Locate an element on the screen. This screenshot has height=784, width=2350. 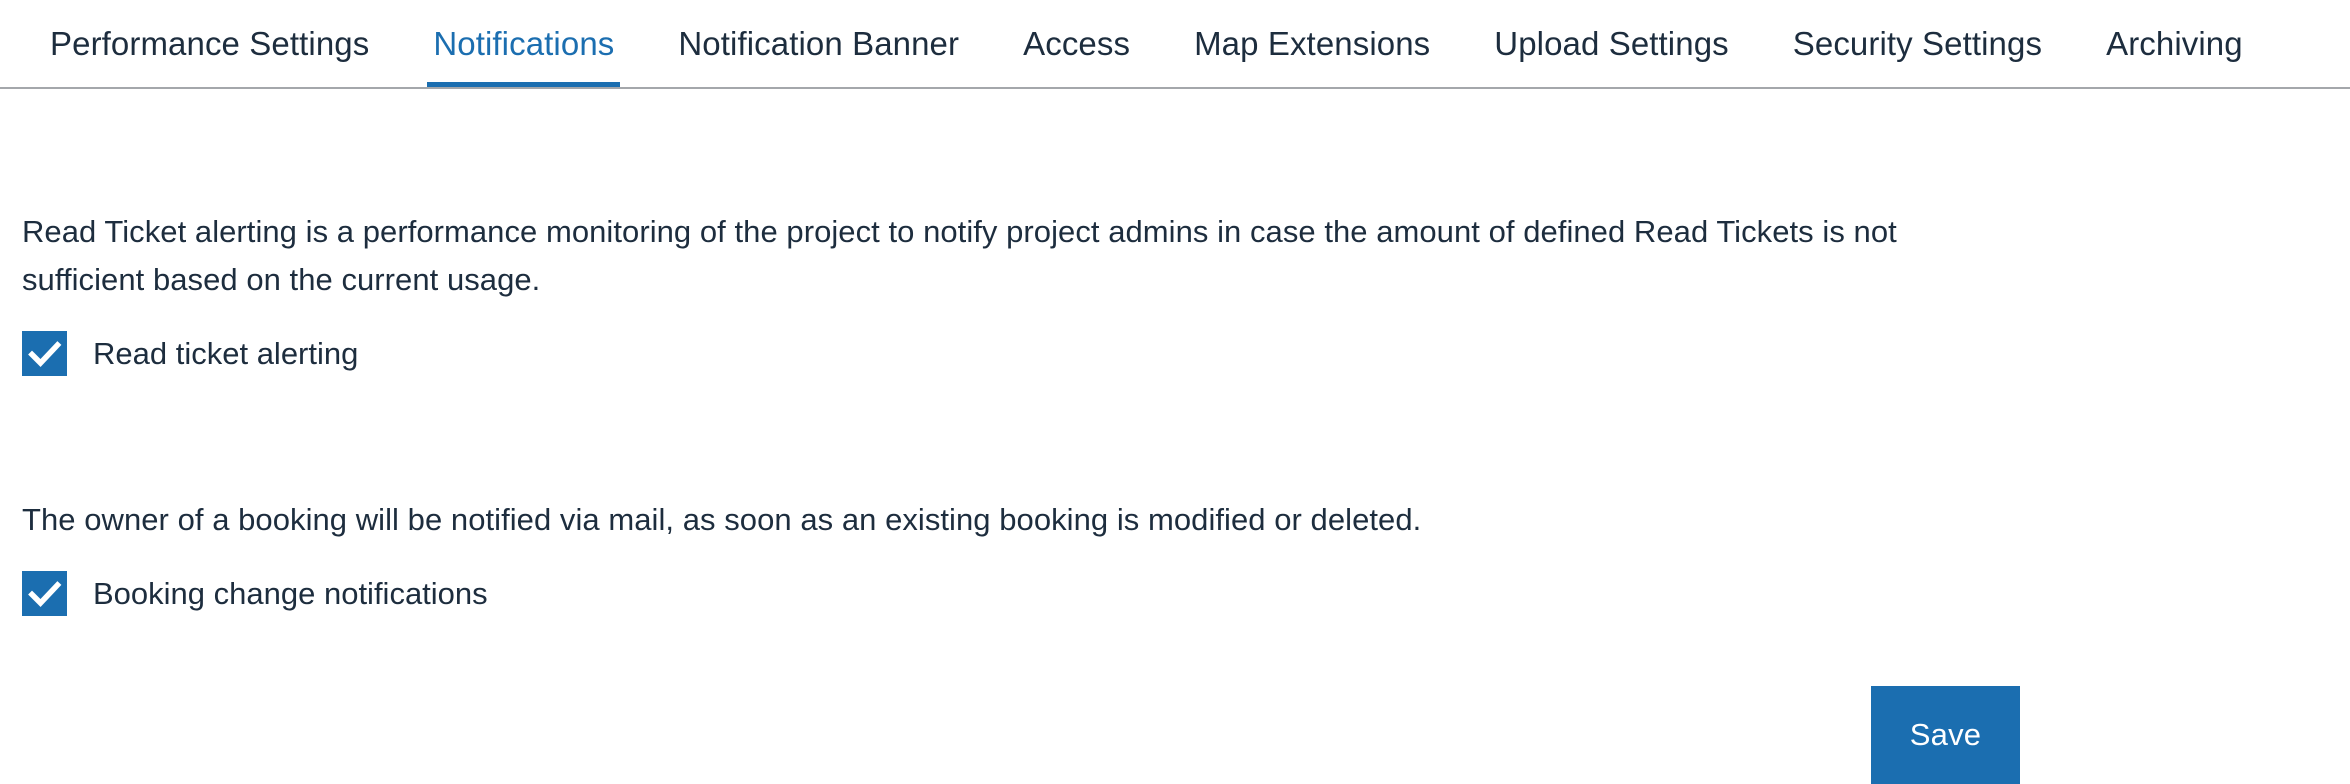
read-ticket-alerting-checkbox-row: Read ticket alerting is located at coordinates (190, 353).